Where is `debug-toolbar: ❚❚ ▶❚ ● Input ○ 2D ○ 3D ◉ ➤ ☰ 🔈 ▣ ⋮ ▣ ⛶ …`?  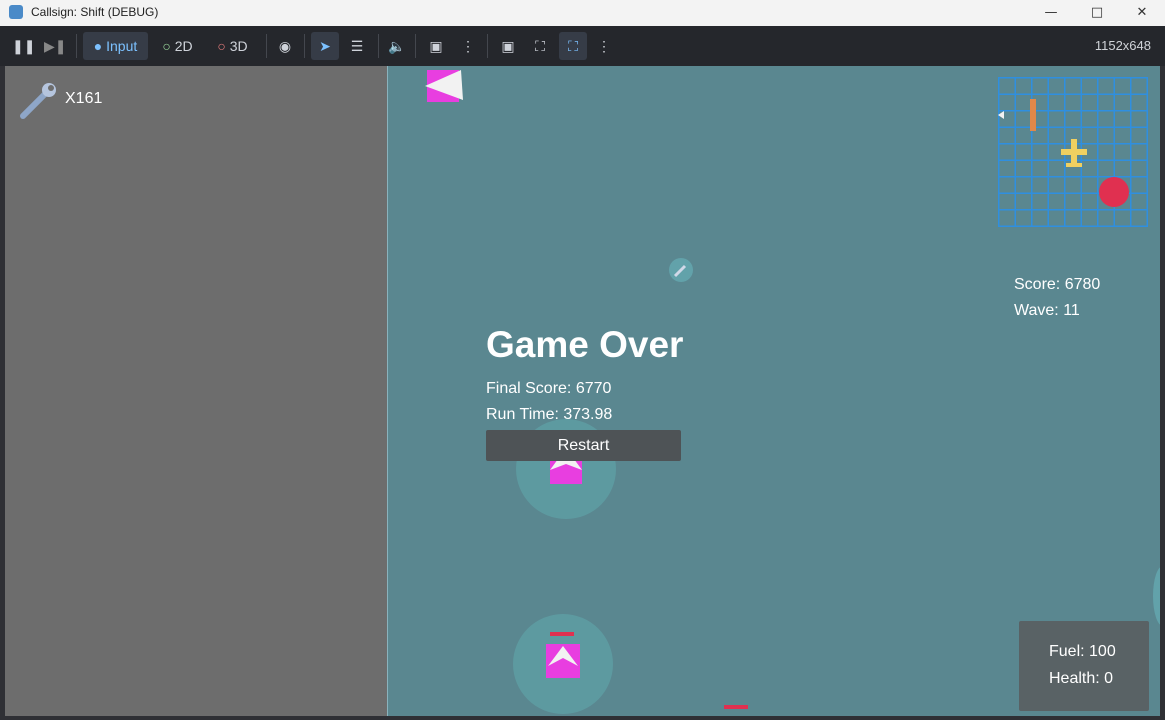
debug-toolbar: ❚❚ ▶❚ ● Input ○ 2D ○ 3D ◉ ➤ ☰ 🔈 ▣ ⋮ ▣ ⛶ … is located at coordinates (582, 46).